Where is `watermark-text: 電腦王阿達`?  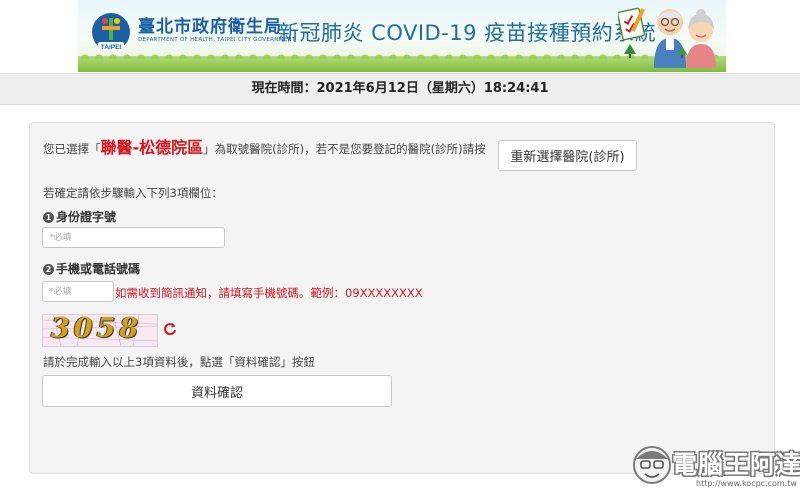
watermark-text: 電腦王阿達 is located at coordinates (736, 464).